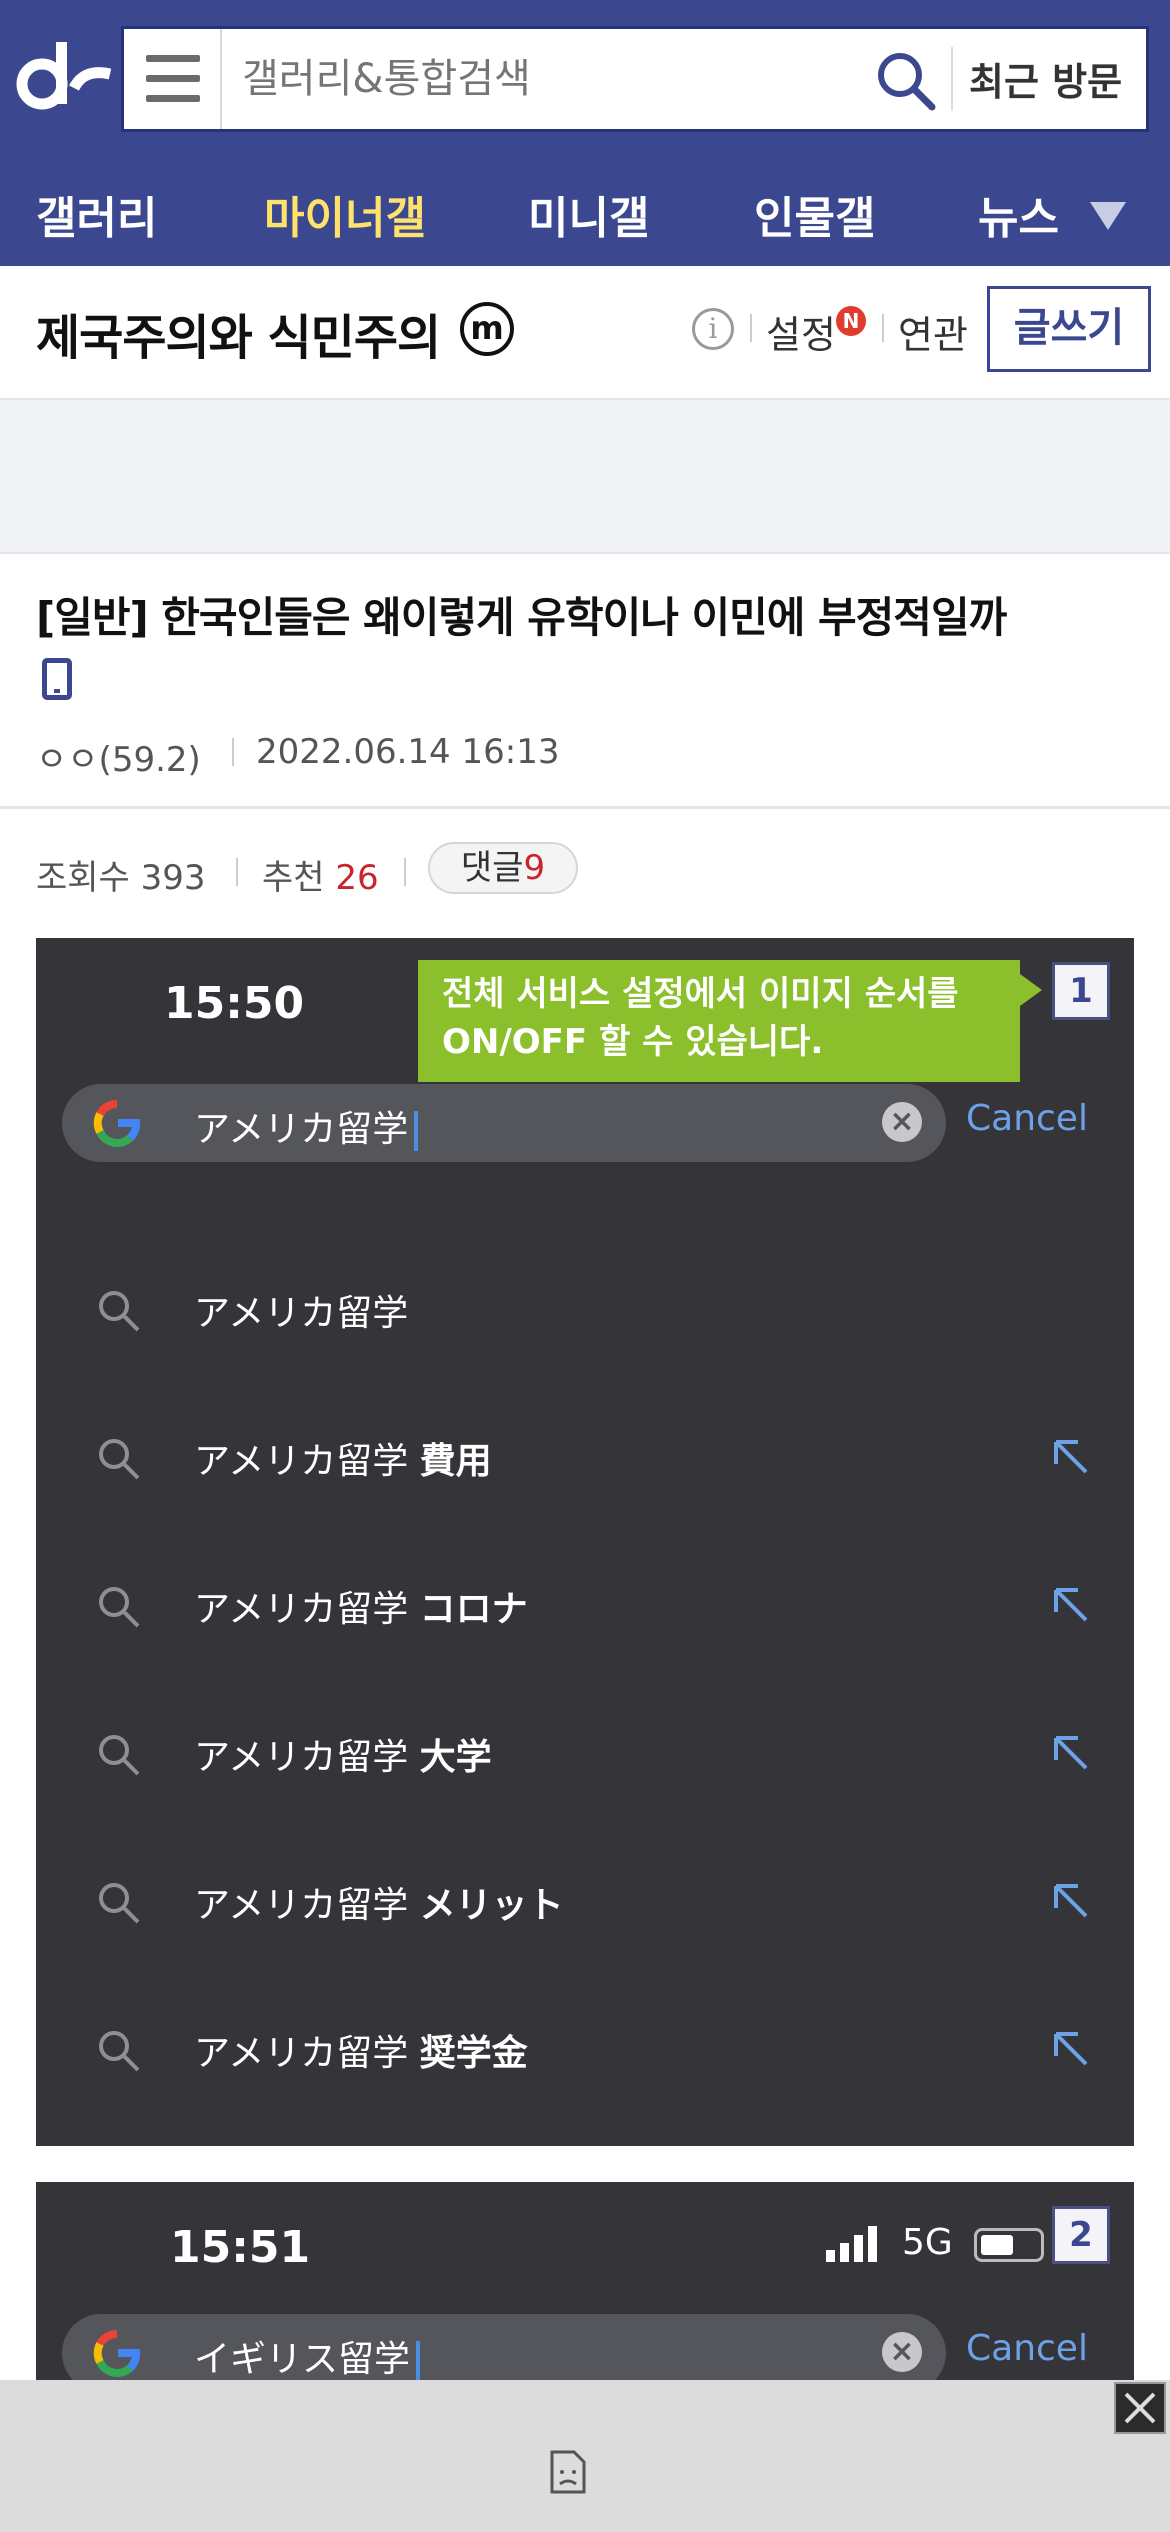 The height and width of the screenshot is (2532, 1170). Describe the element at coordinates (301, 1129) in the screenshot. I see `google-query-text: アメリカ留学` at that location.